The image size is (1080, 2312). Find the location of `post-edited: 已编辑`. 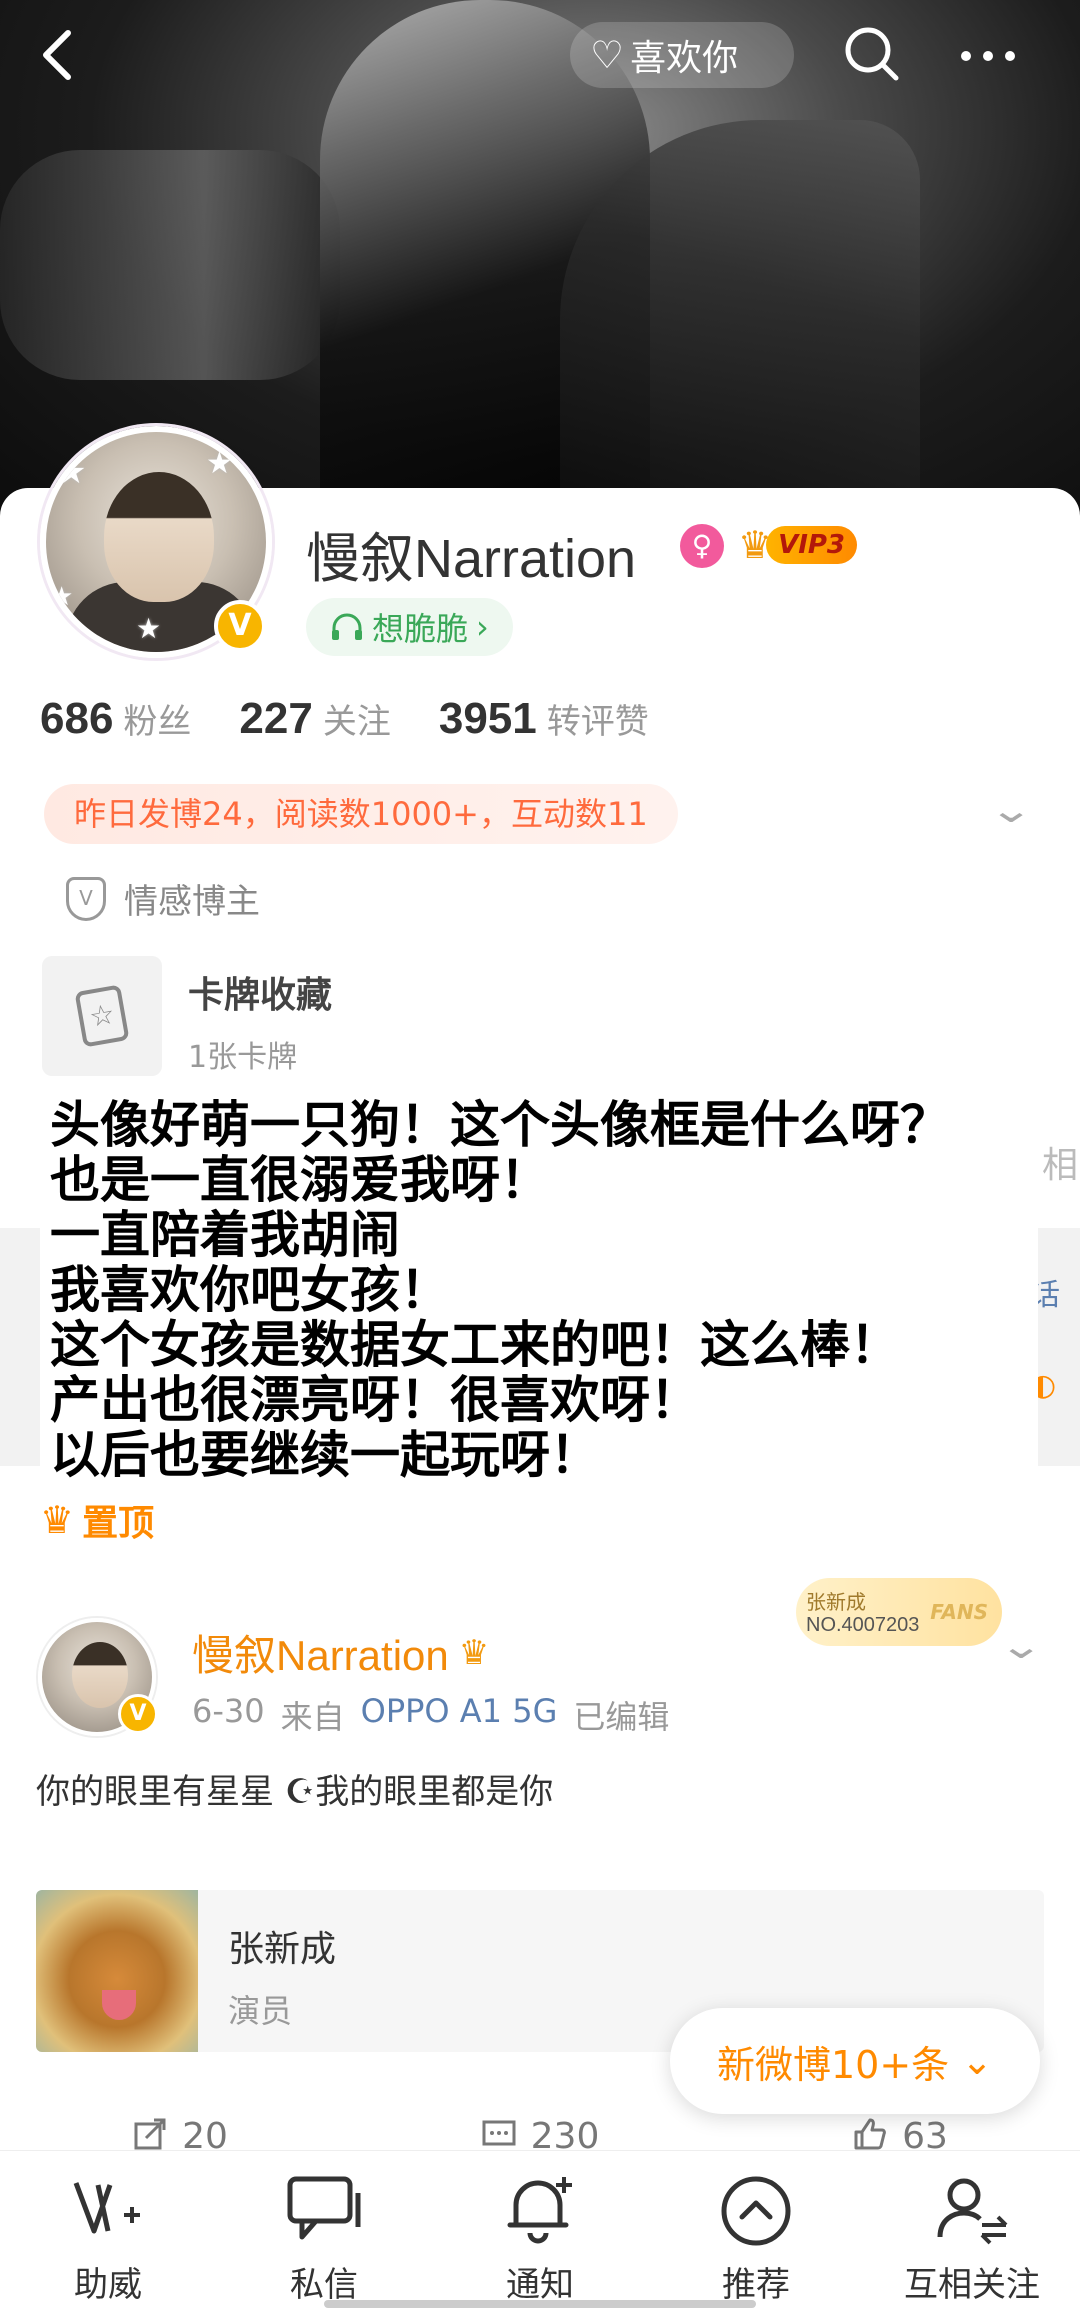

post-edited: 已编辑 is located at coordinates (621, 1717).